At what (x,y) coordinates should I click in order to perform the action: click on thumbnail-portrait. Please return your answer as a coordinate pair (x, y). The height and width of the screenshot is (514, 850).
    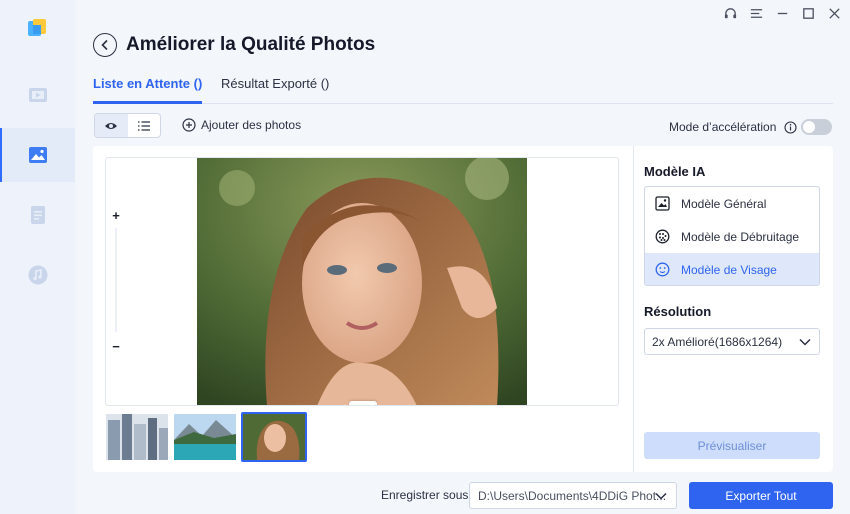
    Looking at the image, I should click on (274, 437).